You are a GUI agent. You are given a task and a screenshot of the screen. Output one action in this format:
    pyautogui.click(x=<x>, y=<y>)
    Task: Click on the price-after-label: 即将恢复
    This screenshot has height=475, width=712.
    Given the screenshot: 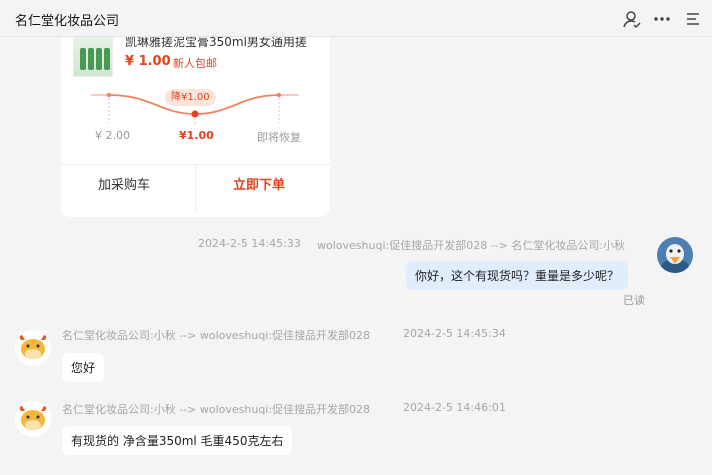 What is the action you would take?
    pyautogui.click(x=279, y=137)
    